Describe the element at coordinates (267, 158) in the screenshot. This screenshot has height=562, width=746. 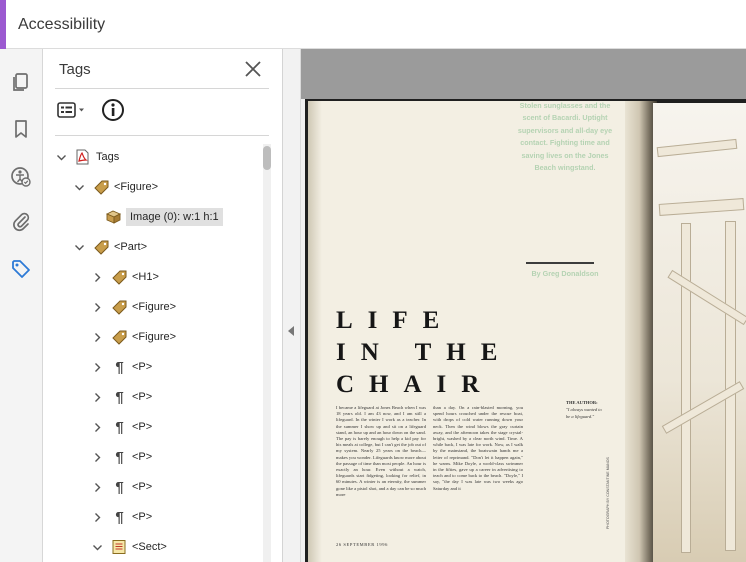
I see `tree-scrollbar-thumb` at that location.